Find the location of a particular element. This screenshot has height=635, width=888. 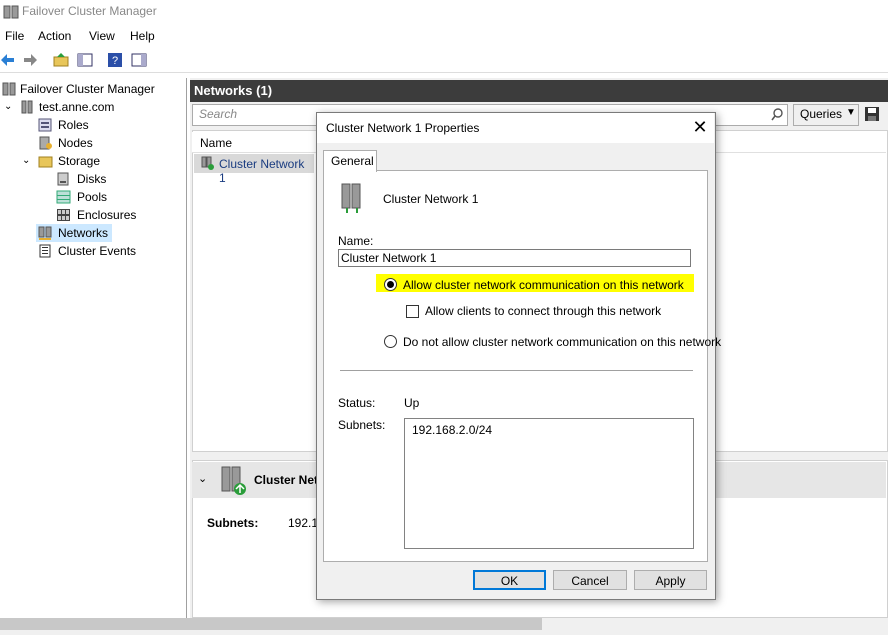

tree-label-pools: Pools is located at coordinates (92, 197).